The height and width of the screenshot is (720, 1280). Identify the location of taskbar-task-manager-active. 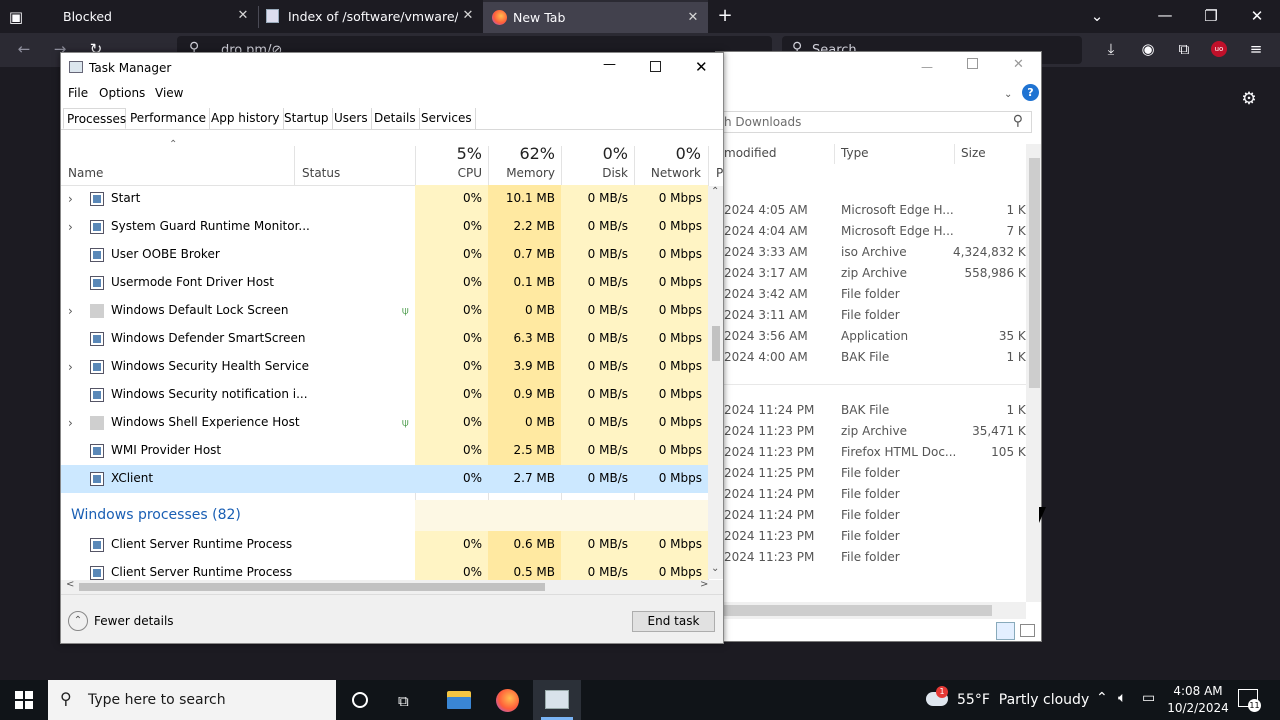
(557, 700).